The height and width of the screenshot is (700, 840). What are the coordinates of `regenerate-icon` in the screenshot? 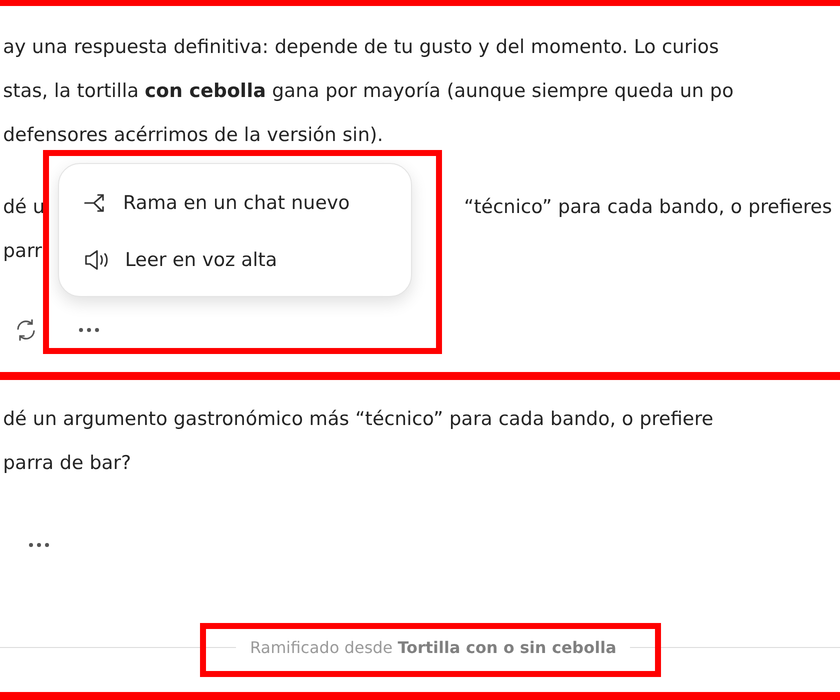 It's located at (26, 330).